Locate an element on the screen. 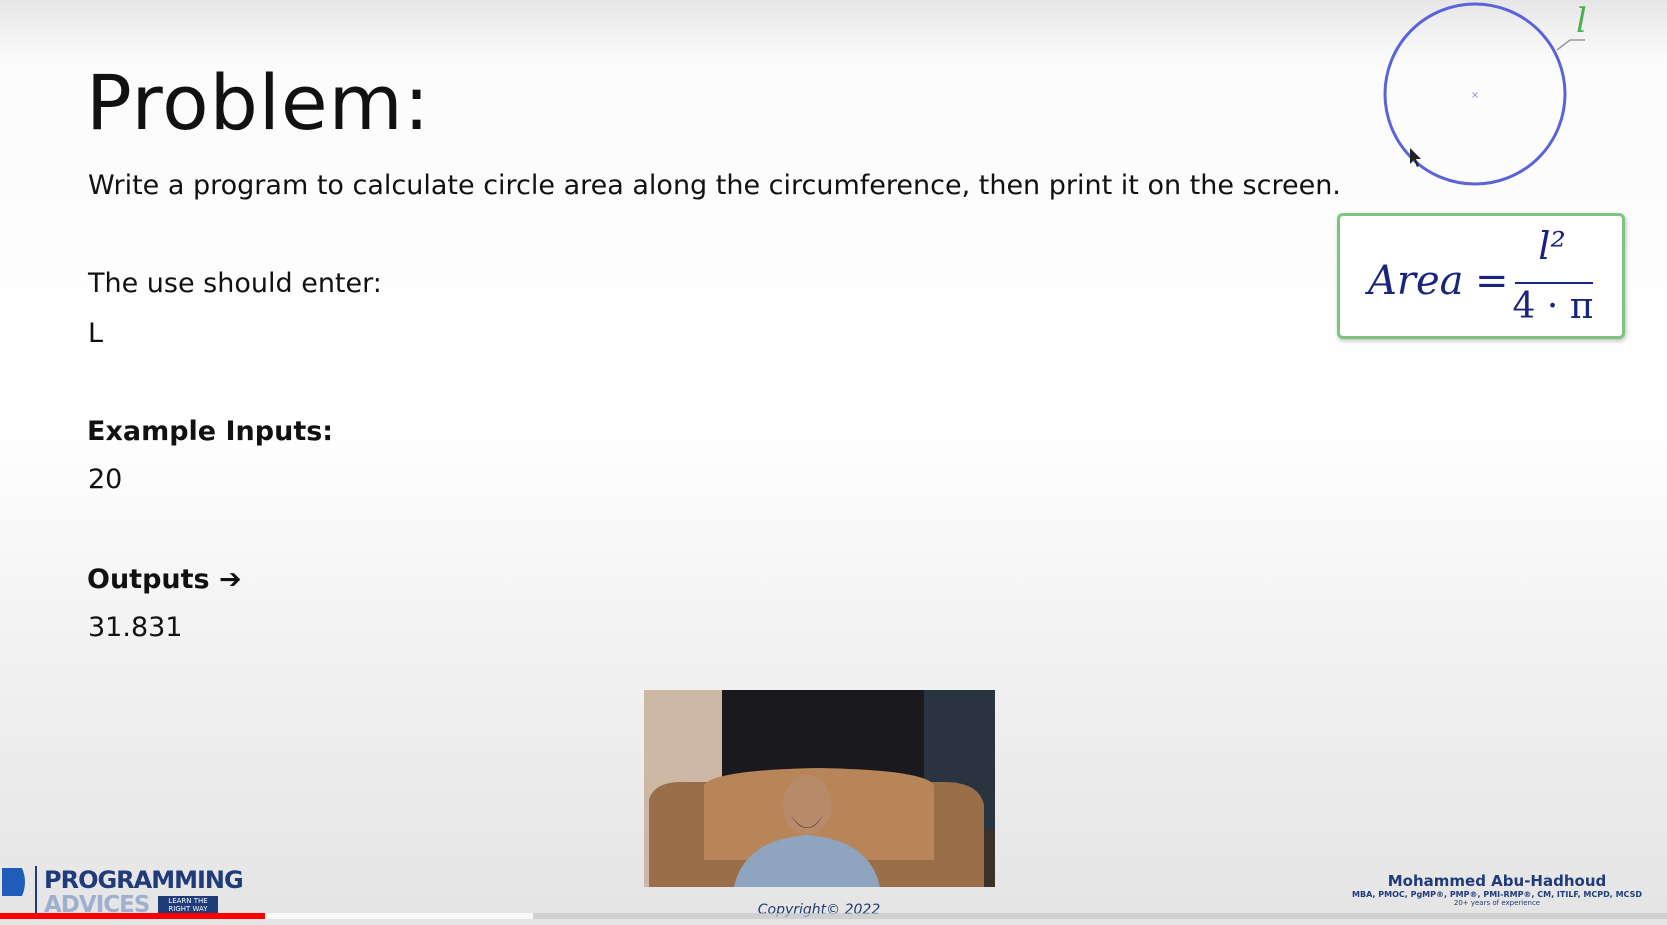 This screenshot has width=1667, height=925. video-progress-played is located at coordinates (133, 916).